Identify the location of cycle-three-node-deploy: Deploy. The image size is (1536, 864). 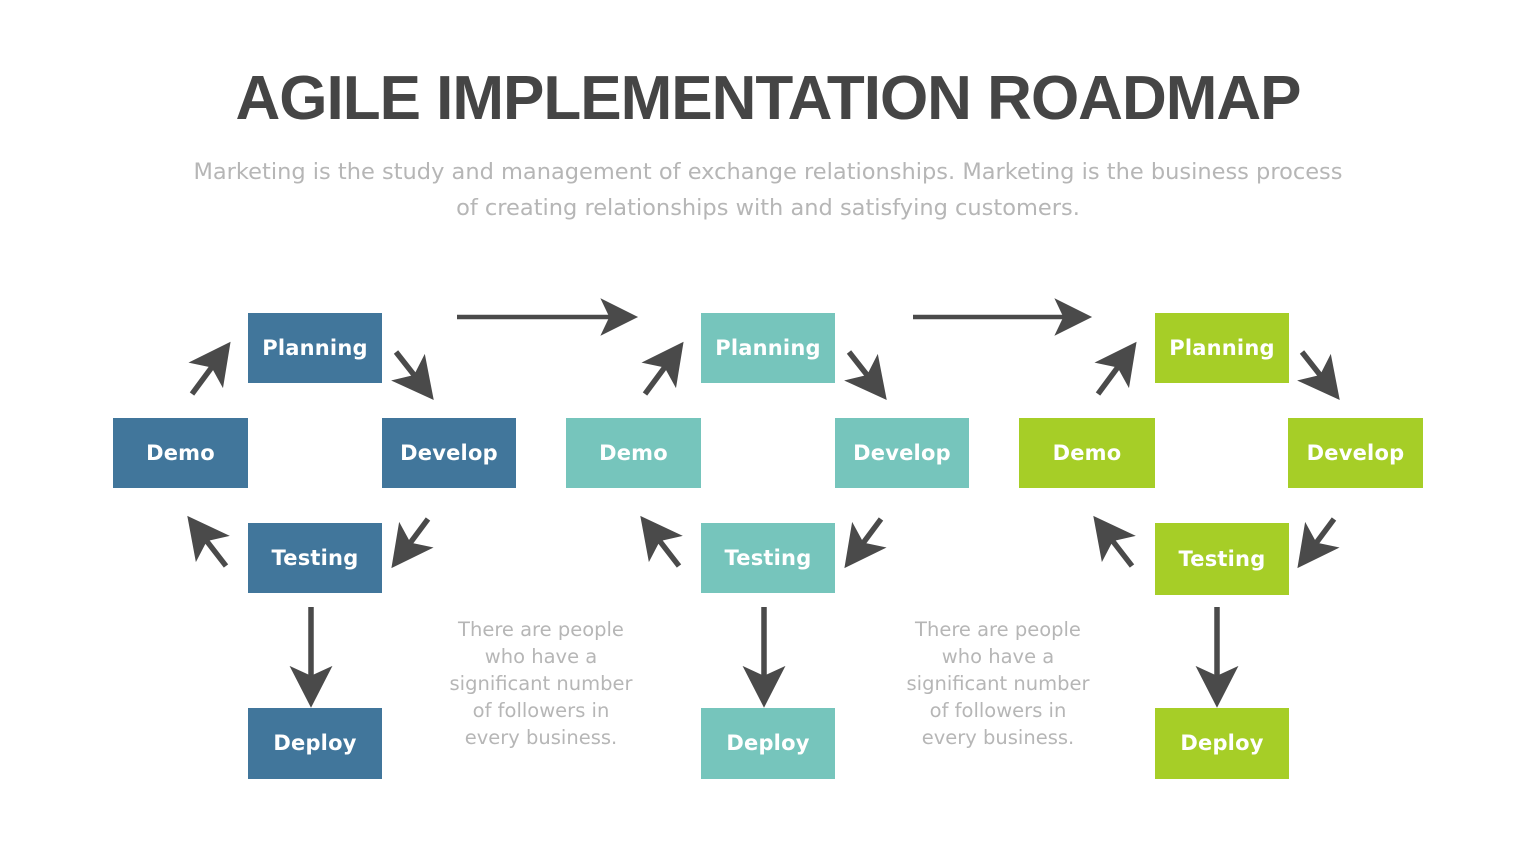
(1222, 743).